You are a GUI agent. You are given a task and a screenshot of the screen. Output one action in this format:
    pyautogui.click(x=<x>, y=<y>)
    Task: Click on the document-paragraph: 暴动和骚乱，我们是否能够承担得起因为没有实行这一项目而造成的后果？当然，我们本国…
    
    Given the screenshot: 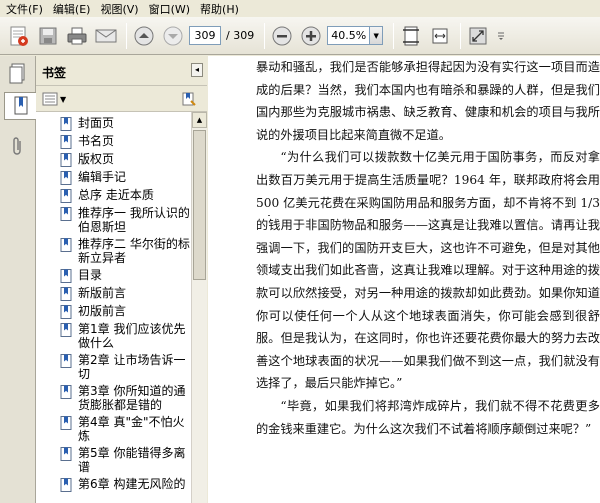 What is the action you would take?
    pyautogui.click(x=428, y=101)
    